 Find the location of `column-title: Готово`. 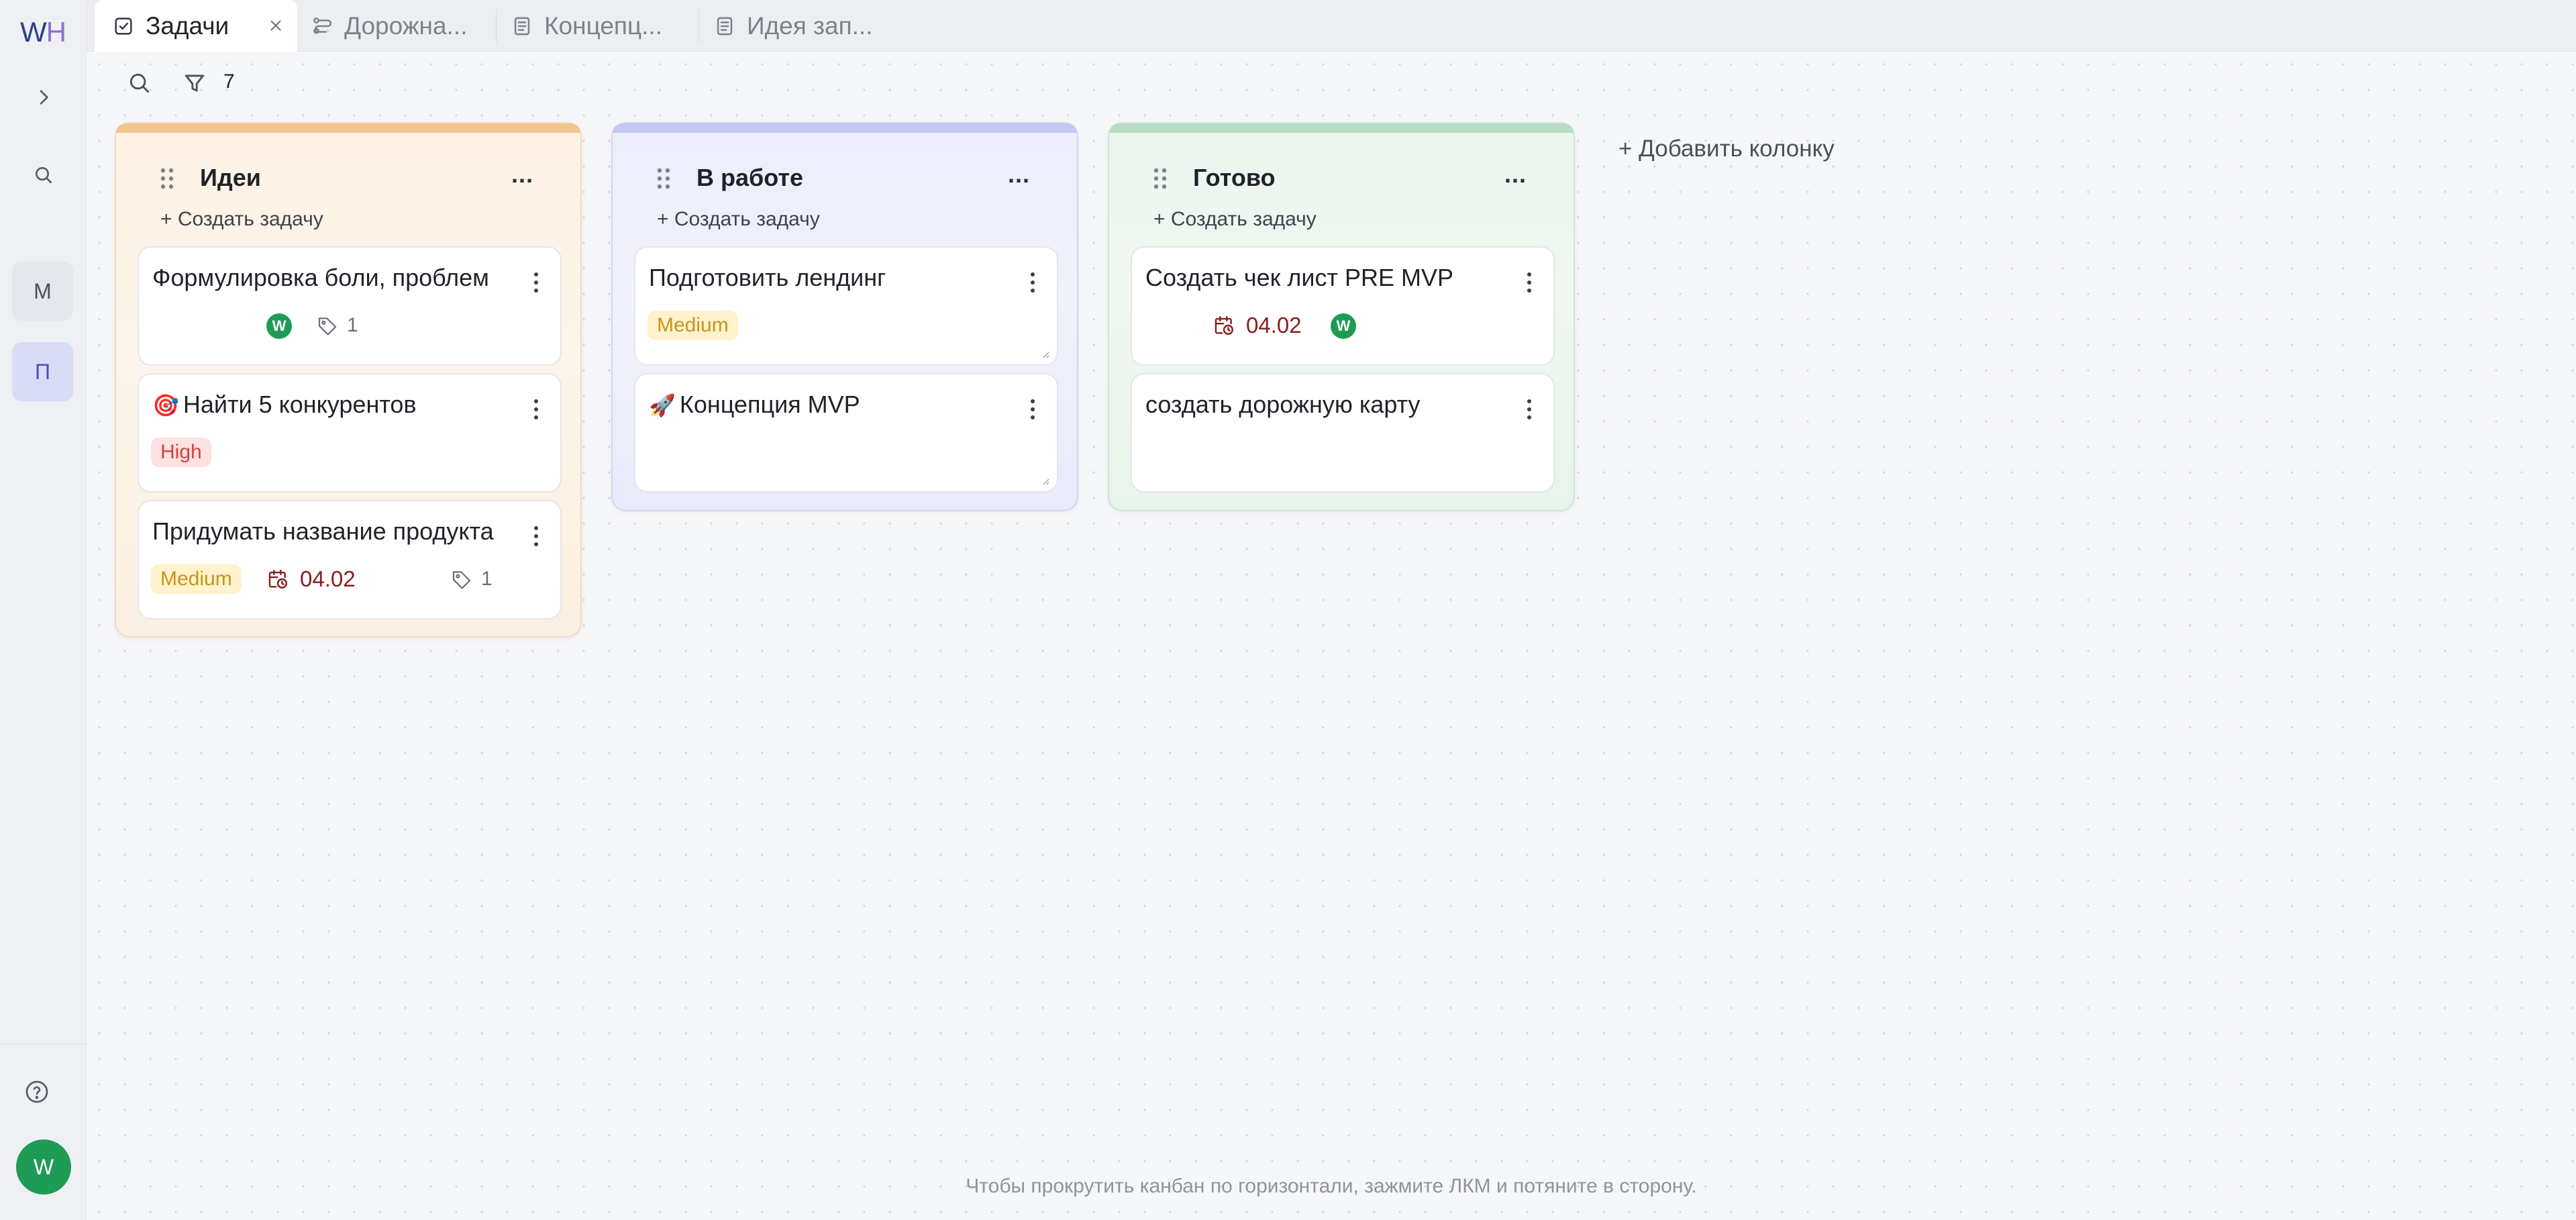

column-title: Готово is located at coordinates (1234, 178).